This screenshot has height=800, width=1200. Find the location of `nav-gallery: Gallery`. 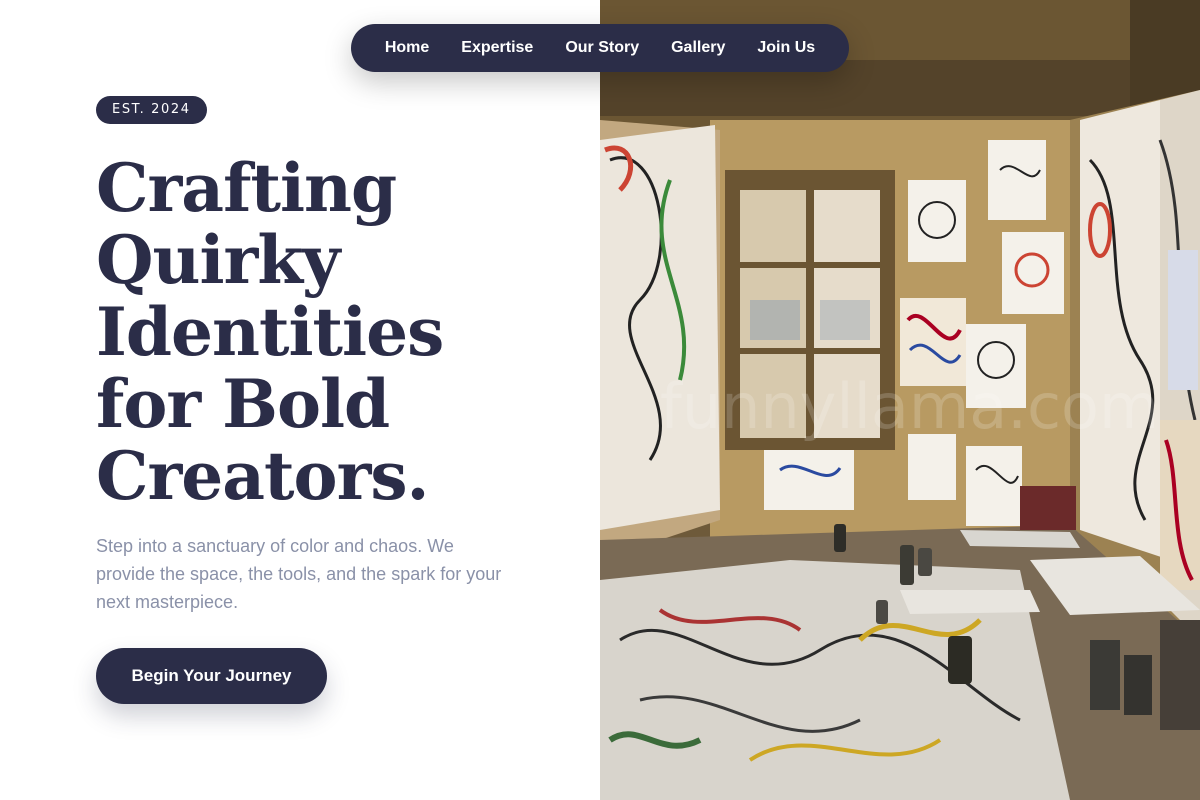

nav-gallery: Gallery is located at coordinates (698, 48).